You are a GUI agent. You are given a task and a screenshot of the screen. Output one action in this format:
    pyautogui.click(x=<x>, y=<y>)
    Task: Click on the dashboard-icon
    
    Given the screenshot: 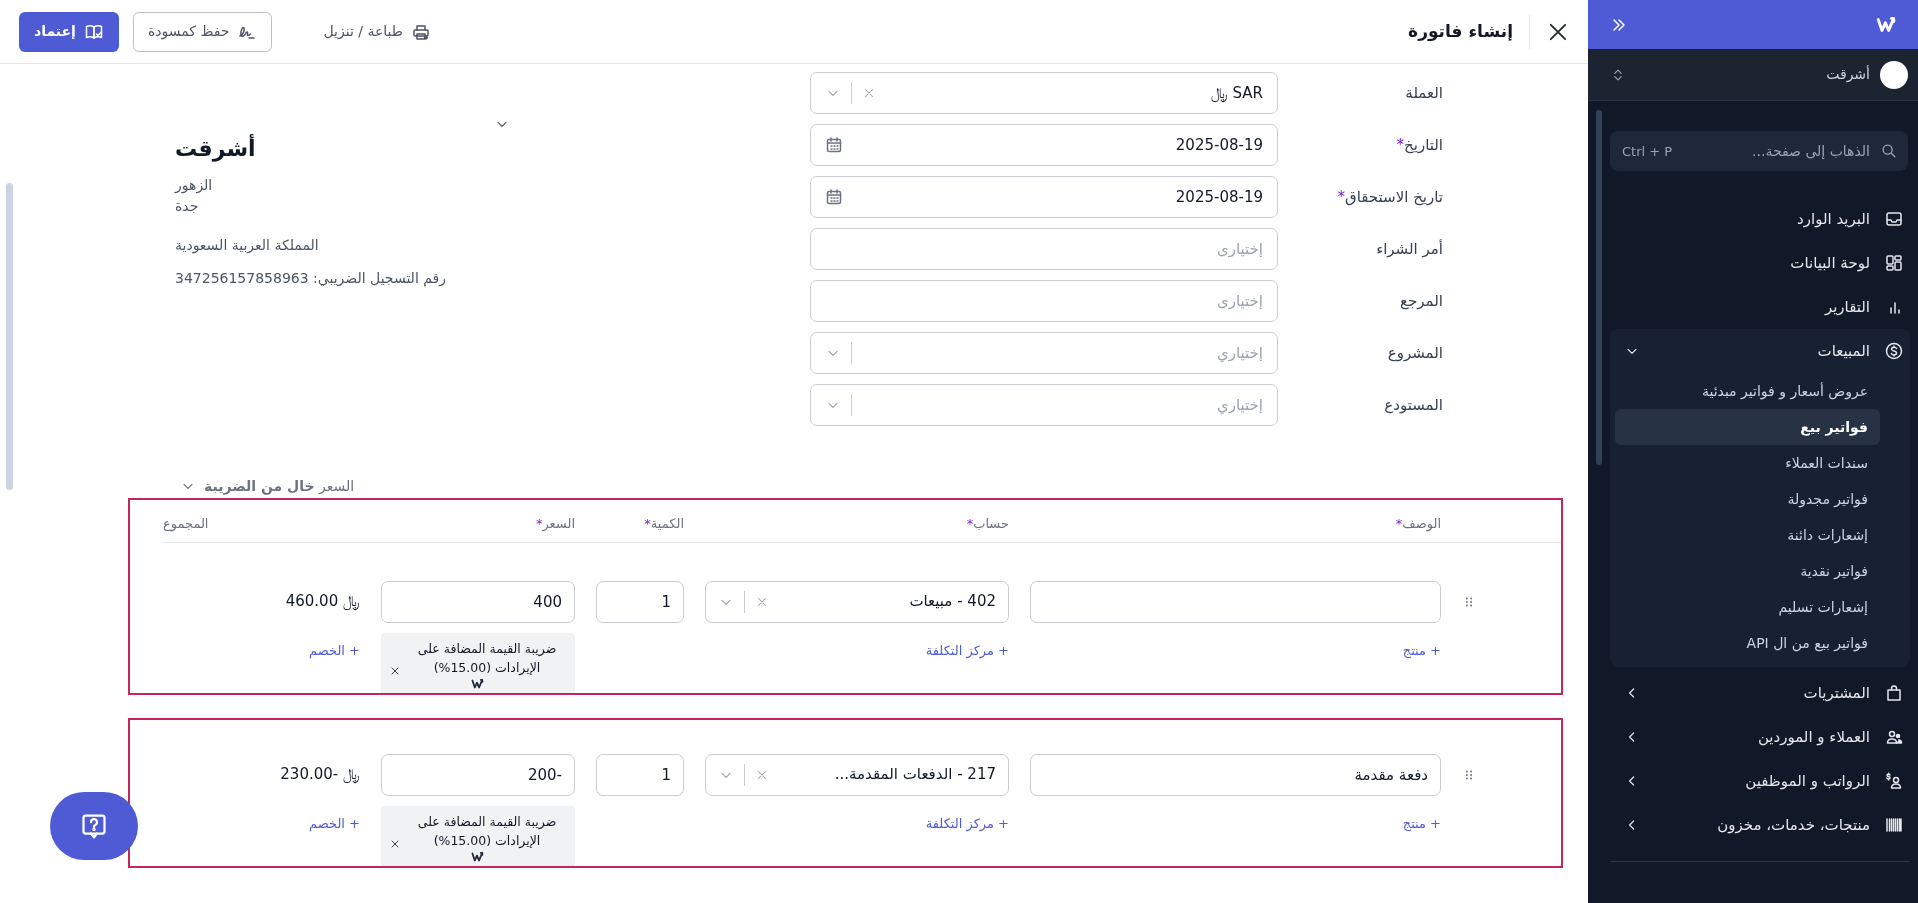 What is the action you would take?
    pyautogui.click(x=1894, y=263)
    